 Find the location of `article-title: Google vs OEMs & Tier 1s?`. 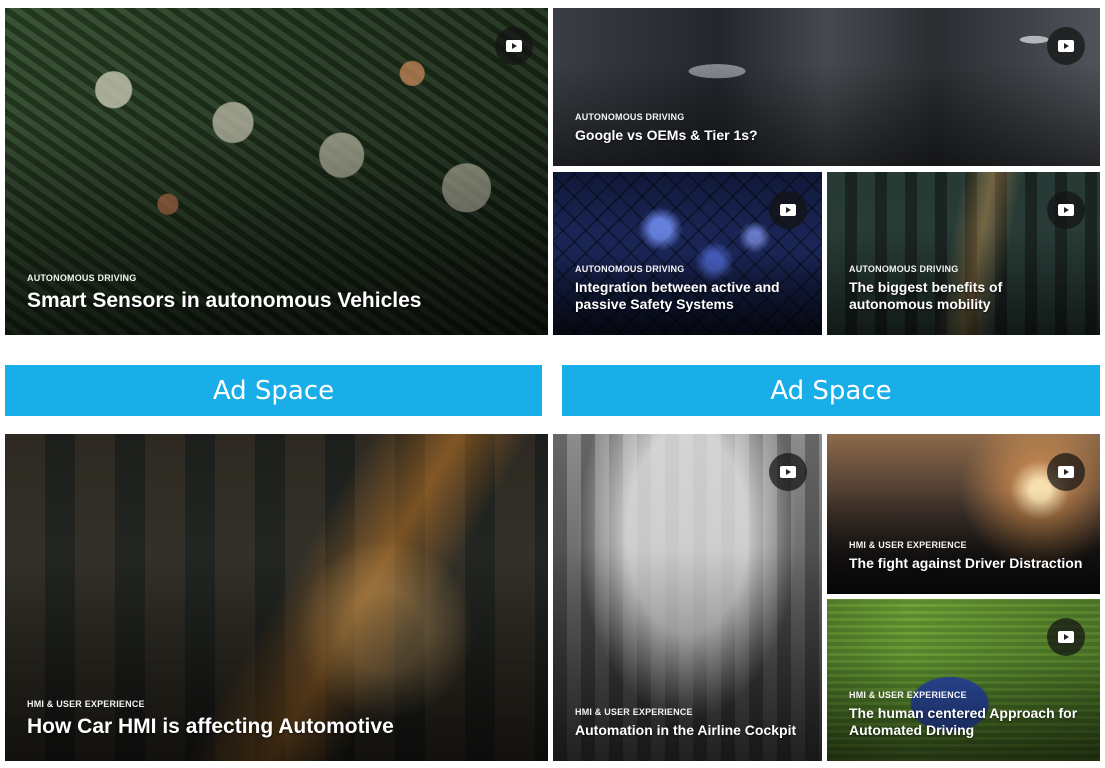

article-title: Google vs OEMs & Tier 1s? is located at coordinates (830, 135).